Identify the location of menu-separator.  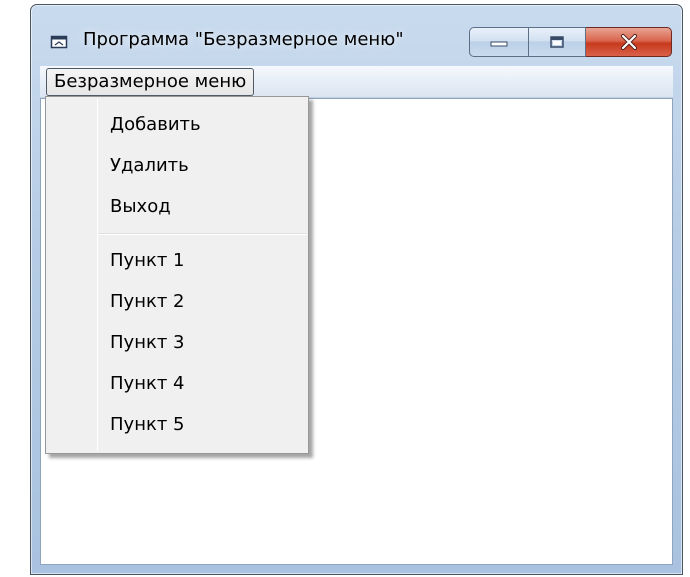
(202, 234).